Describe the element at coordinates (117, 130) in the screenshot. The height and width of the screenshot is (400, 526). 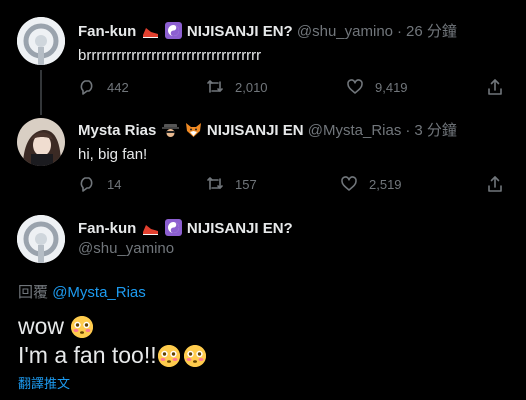
I see `display-name: Mysta Rias` at that location.